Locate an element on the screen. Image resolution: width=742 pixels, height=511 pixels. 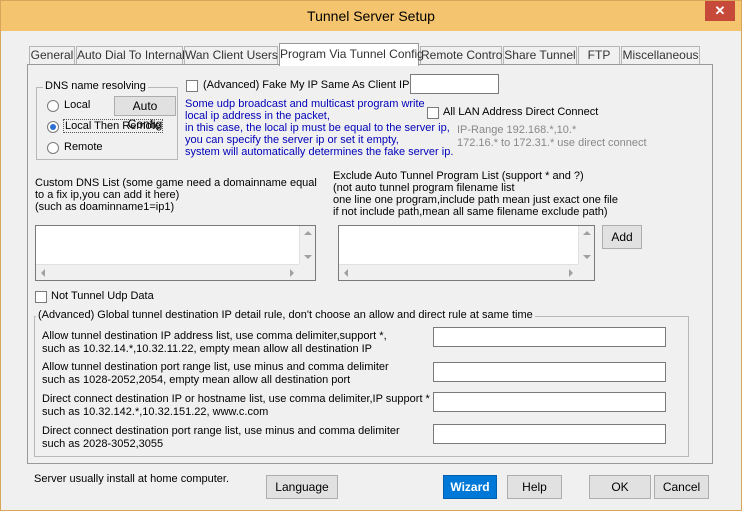
title-bar: Tunnel Server Setup ✕ is located at coordinates (371, 16).